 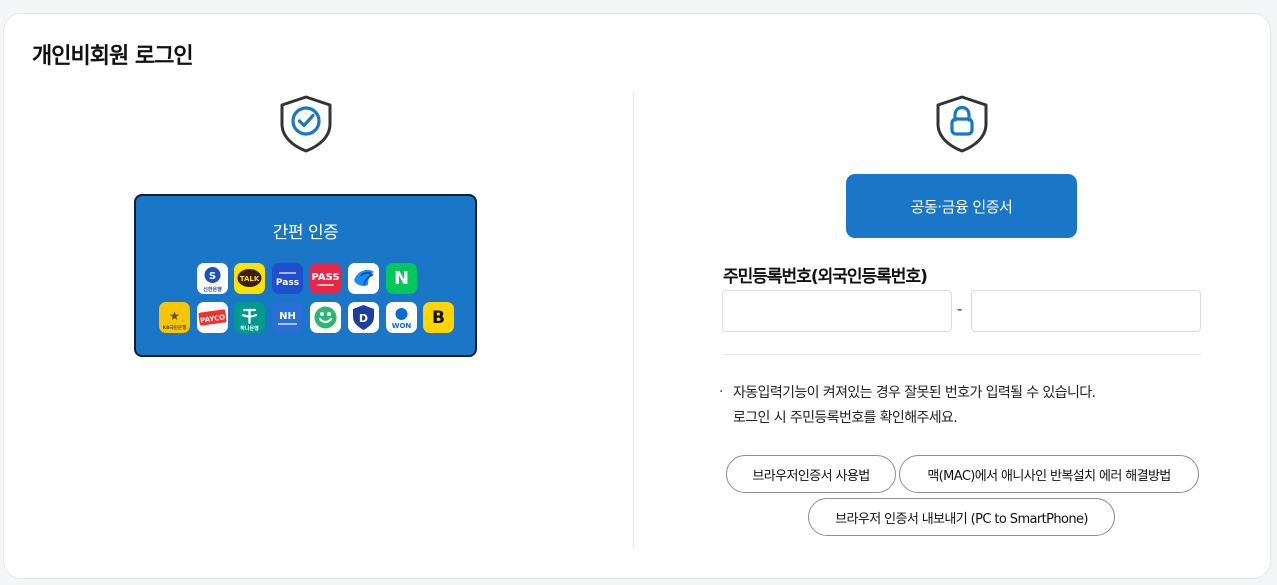 What do you see at coordinates (287, 283) in the screenshot?
I see `samsung-pass-label: Pass` at bounding box center [287, 283].